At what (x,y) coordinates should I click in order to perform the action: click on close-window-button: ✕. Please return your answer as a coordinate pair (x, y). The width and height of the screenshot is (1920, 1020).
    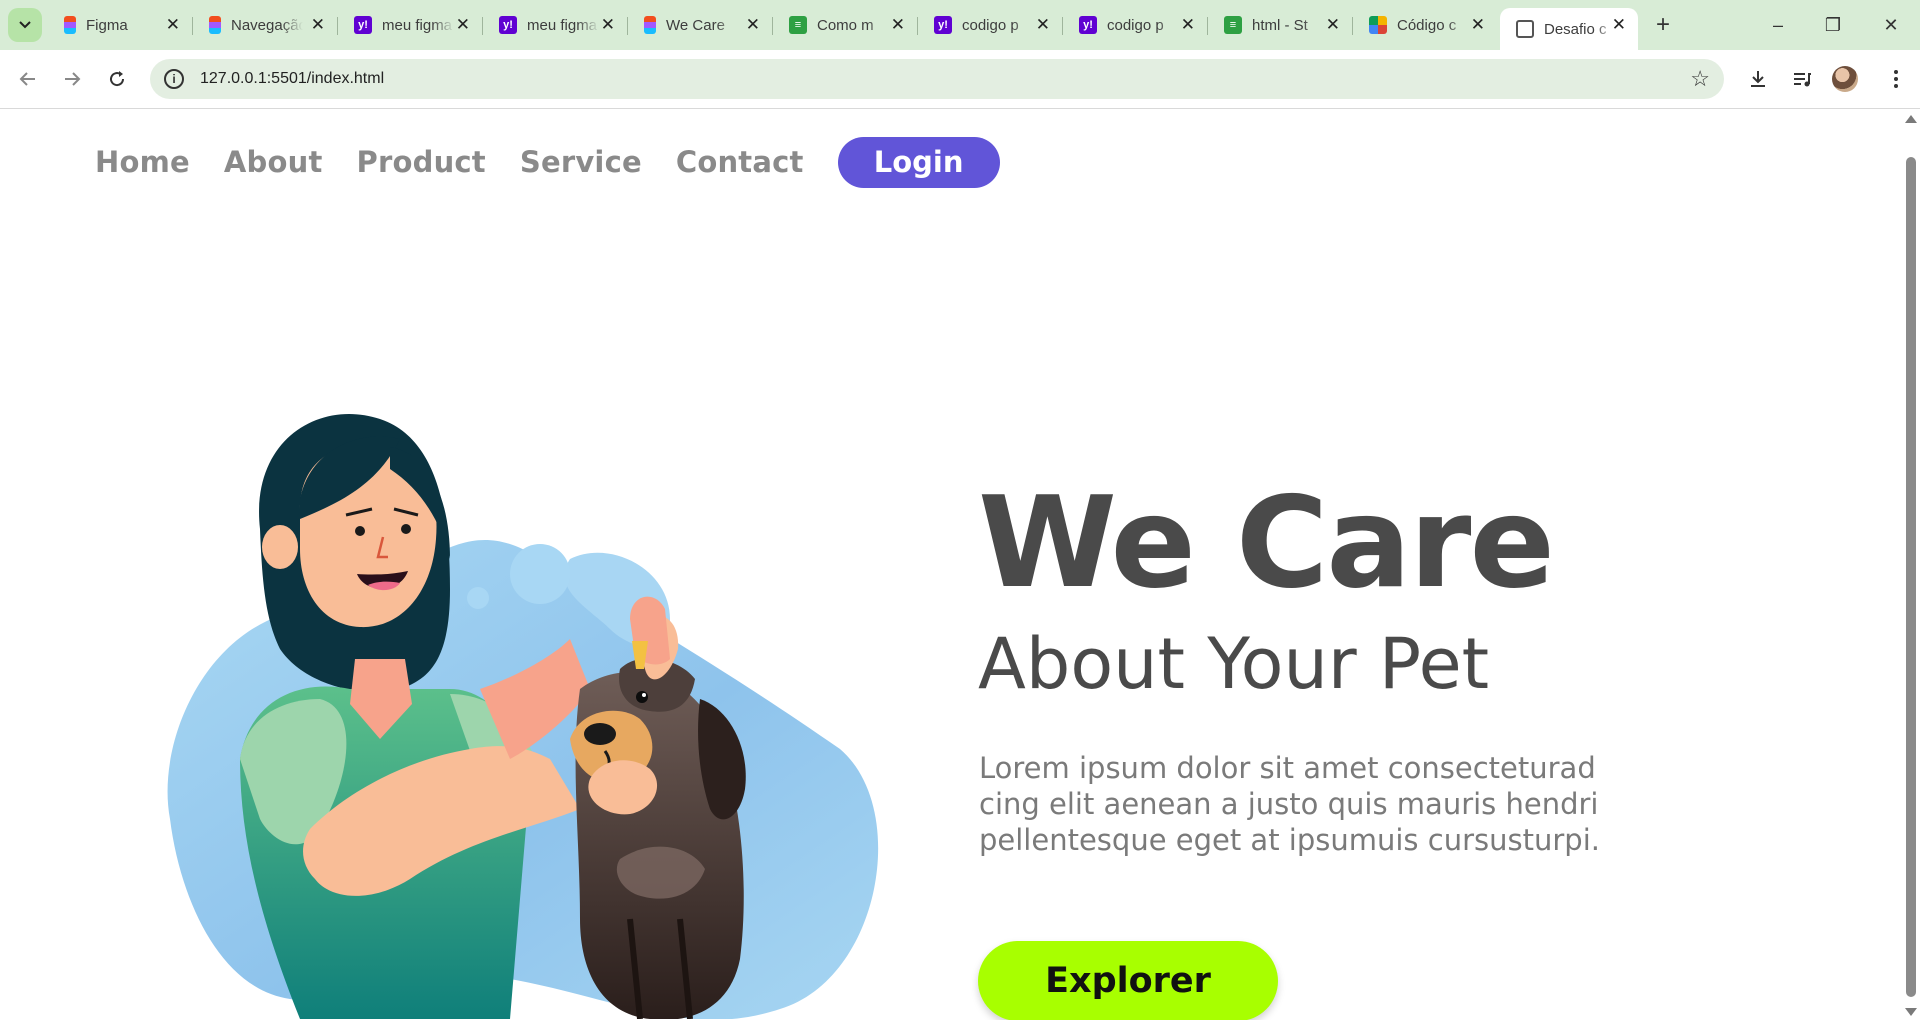
    Looking at the image, I should click on (1891, 25).